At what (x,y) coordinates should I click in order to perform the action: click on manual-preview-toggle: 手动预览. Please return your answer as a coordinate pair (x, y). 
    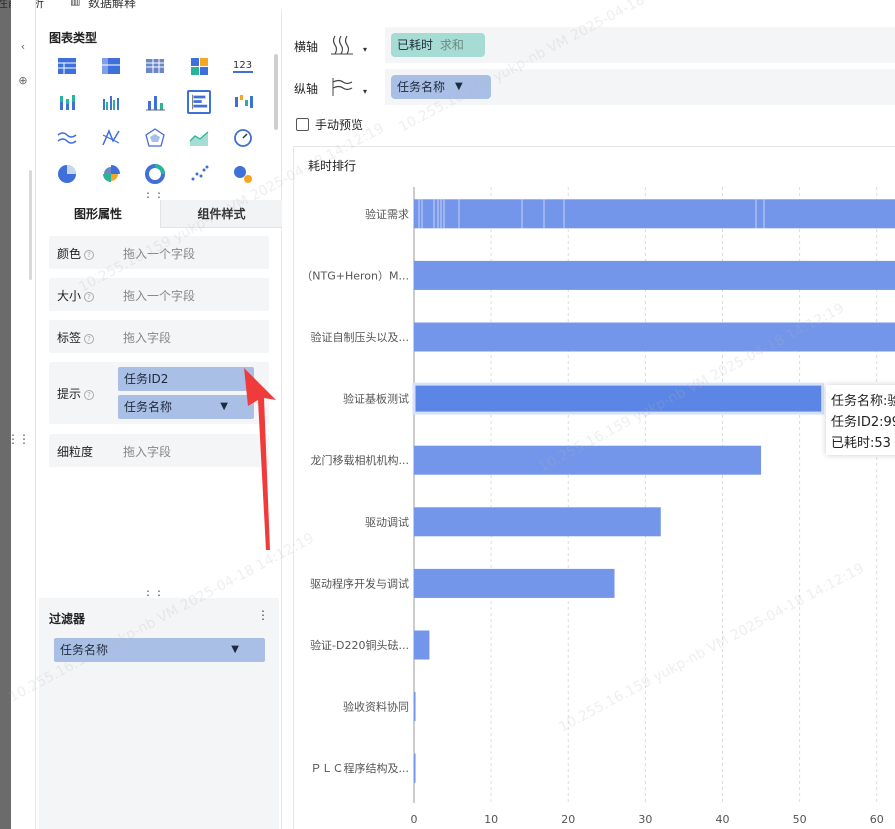
    Looking at the image, I should click on (329, 124).